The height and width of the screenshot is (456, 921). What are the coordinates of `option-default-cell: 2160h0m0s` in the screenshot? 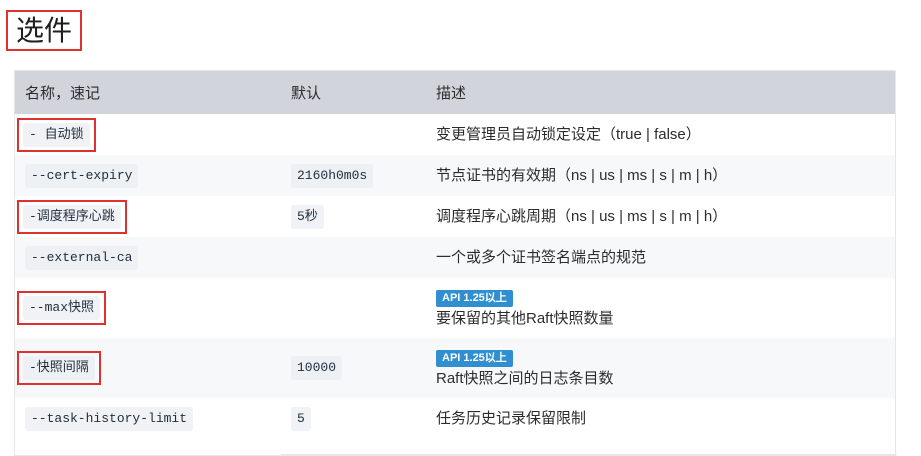 It's located at (353, 175).